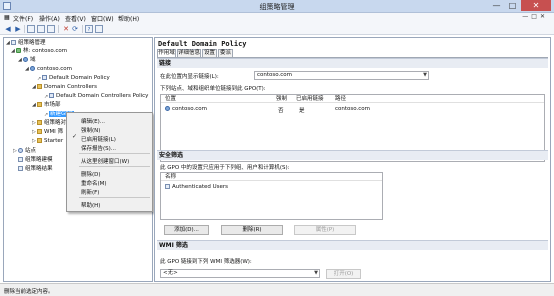 This screenshot has height=296, width=554. I want to click on wmi-desc: 此 GPO 链接到下列 WMI 筛选器(W):, so click(206, 262).